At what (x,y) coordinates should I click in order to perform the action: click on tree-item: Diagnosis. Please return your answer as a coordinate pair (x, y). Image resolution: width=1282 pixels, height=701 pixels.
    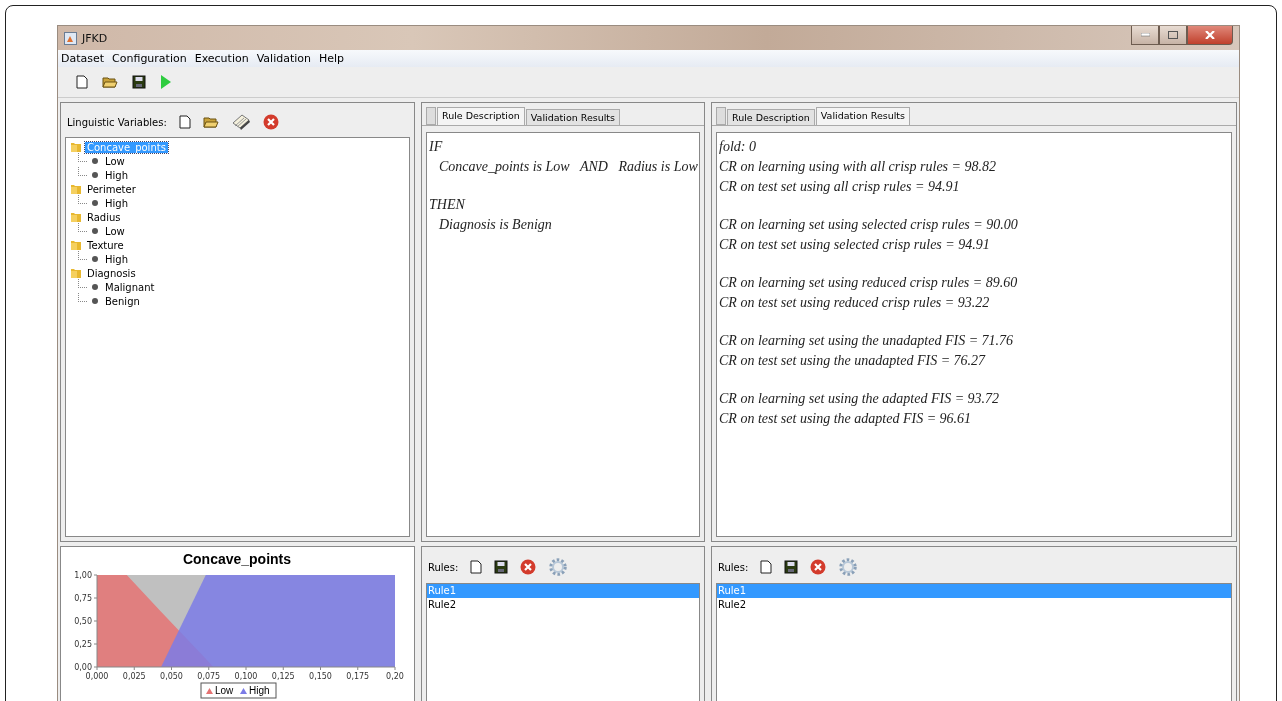
    Looking at the image, I should click on (111, 273).